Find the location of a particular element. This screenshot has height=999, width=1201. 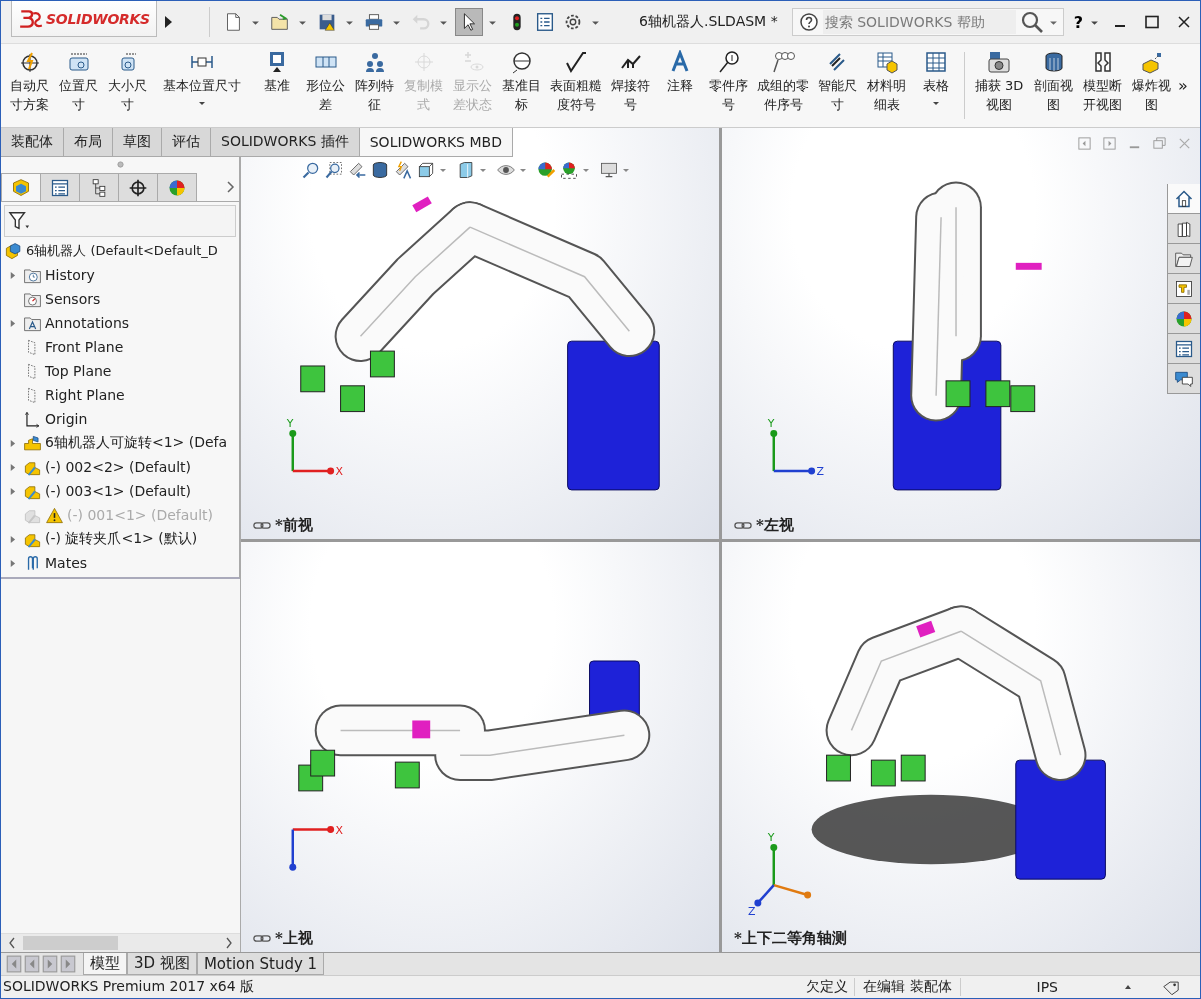

horizontal-scrollbar is located at coordinates (120, 942).